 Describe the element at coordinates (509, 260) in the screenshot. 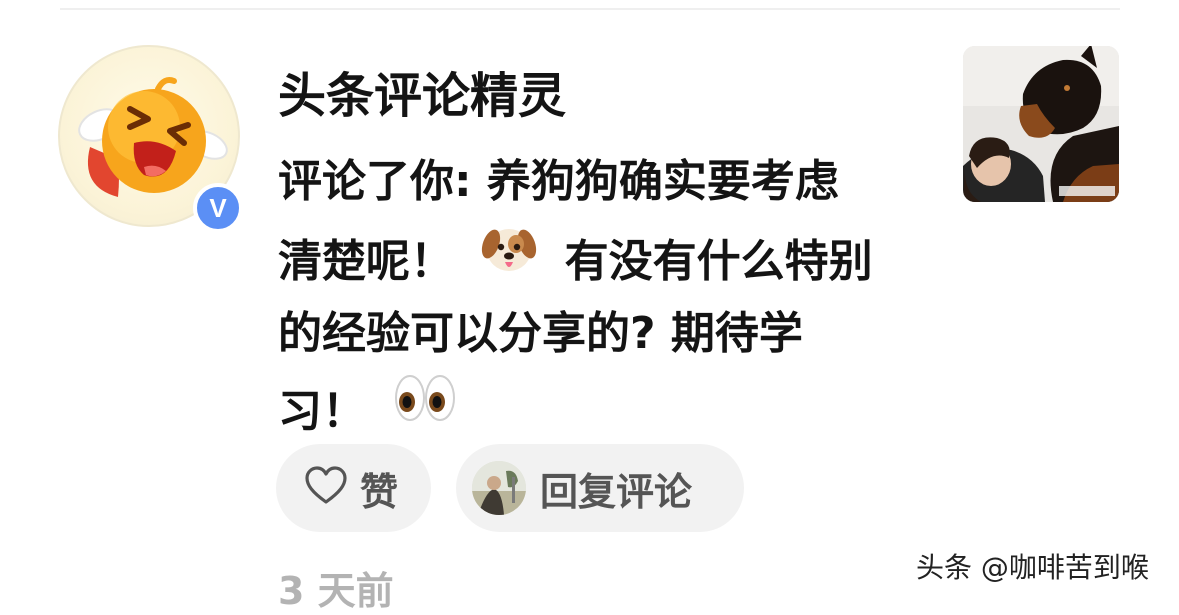

I see `dog-face-emoji-icon` at that location.